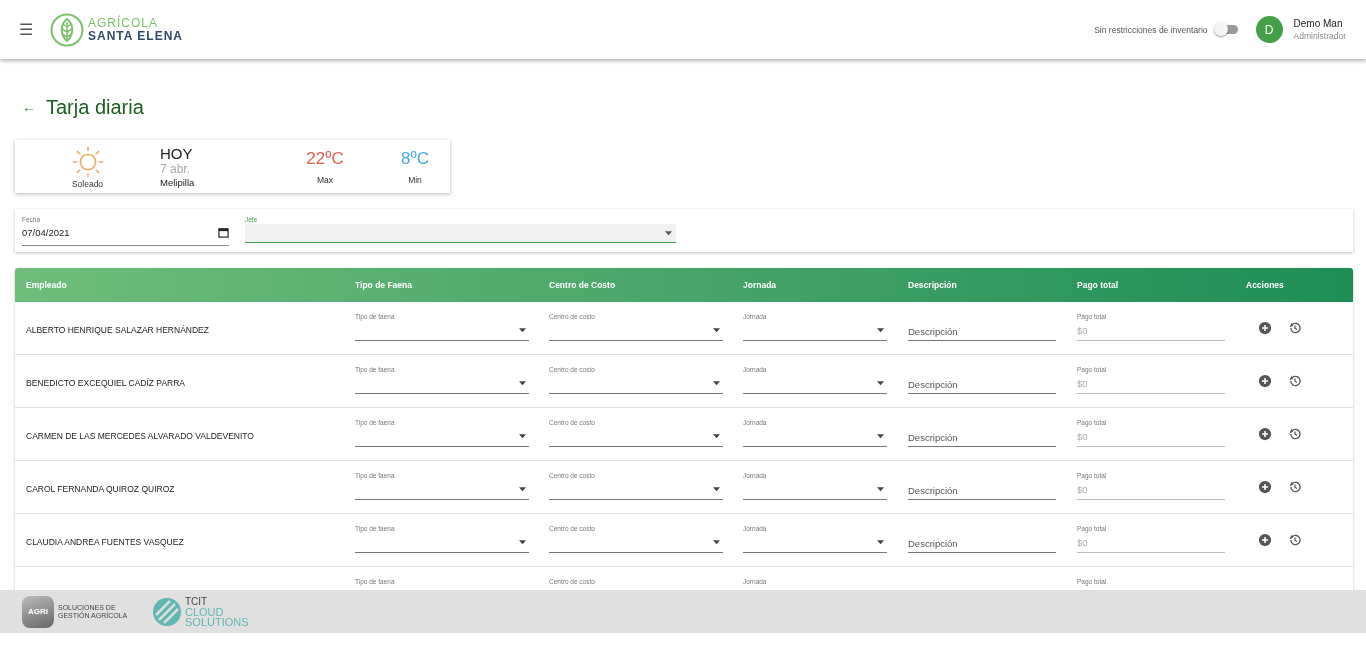 This screenshot has height=657, width=1366. What do you see at coordinates (87, 183) in the screenshot?
I see `weather-condition: Soleado` at bounding box center [87, 183].